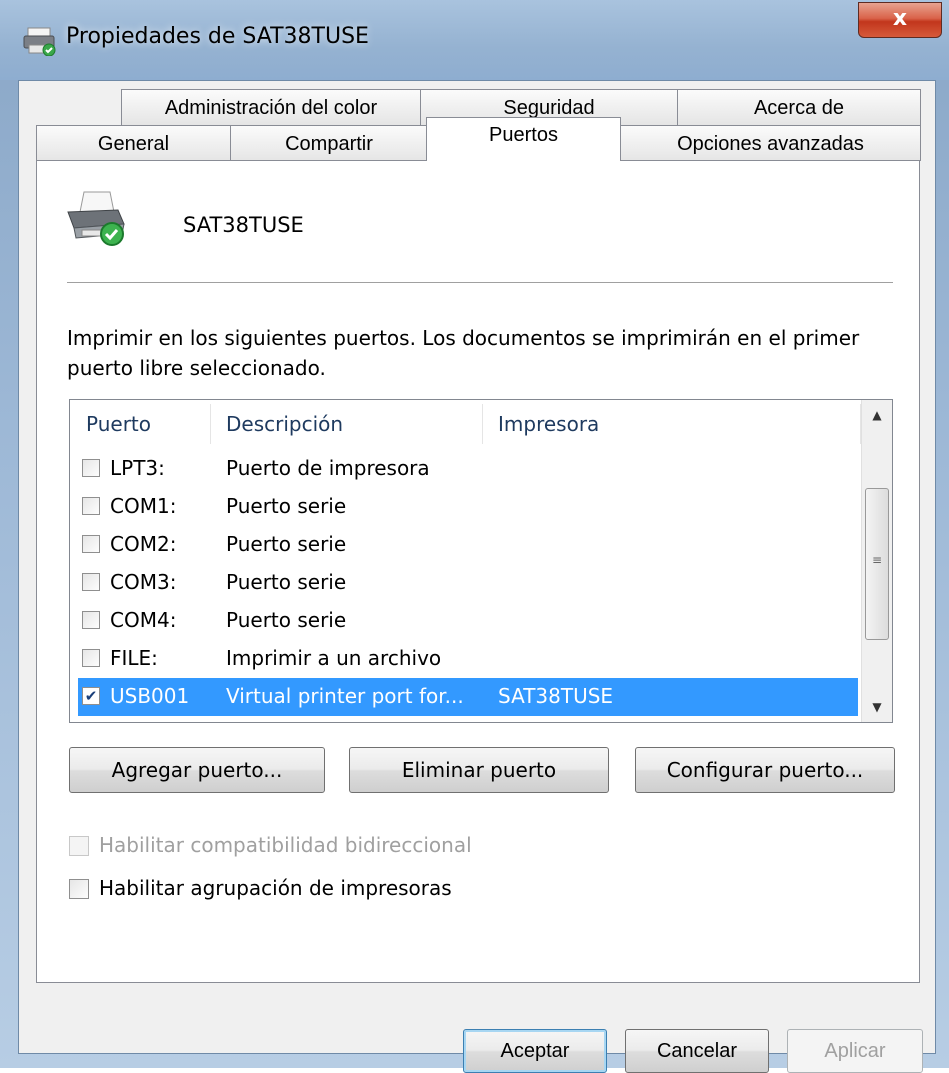  I want to click on row-port: COM2:, so click(143, 544).